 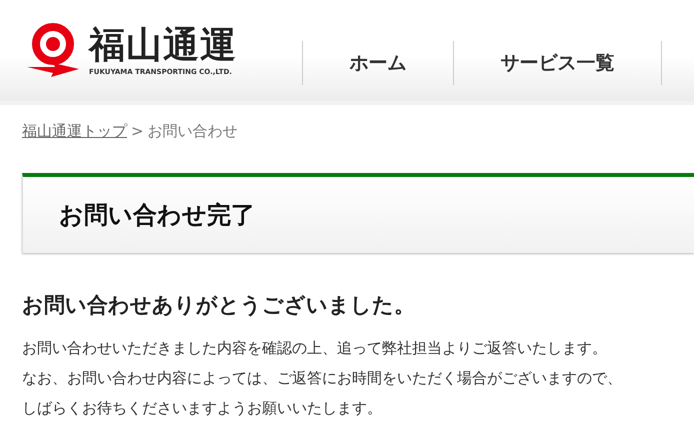 I want to click on message-text: しばらくお待ちくださいますようお願いいたします。, so click(x=202, y=408).